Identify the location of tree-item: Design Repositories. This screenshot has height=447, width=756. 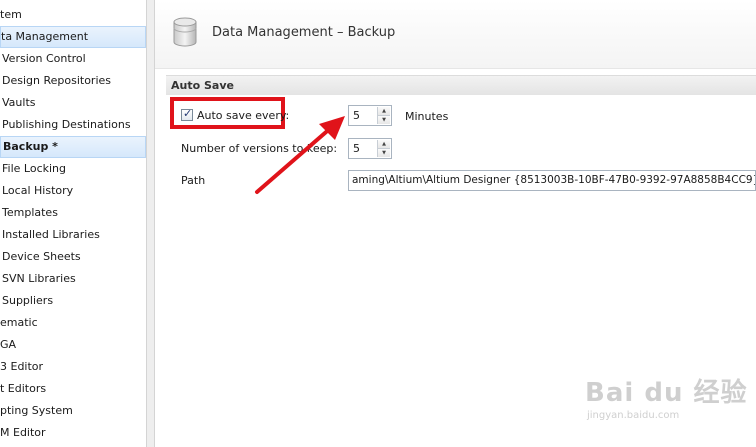
(73, 81).